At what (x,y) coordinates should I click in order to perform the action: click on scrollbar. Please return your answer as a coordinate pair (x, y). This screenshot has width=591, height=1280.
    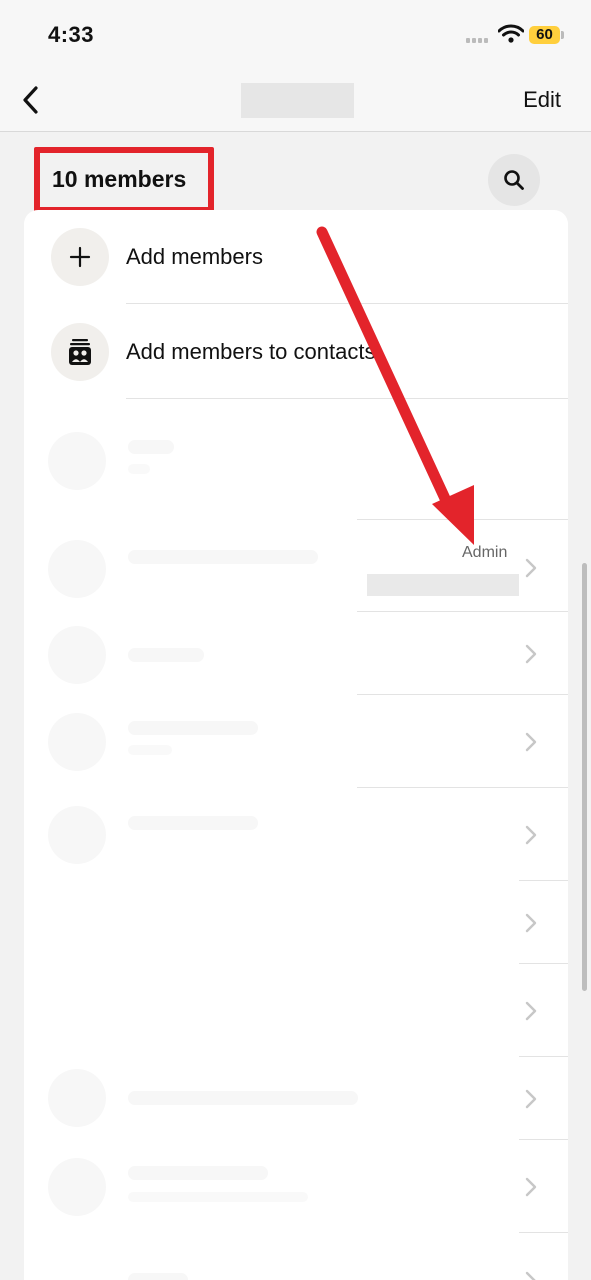
    Looking at the image, I should click on (584, 777).